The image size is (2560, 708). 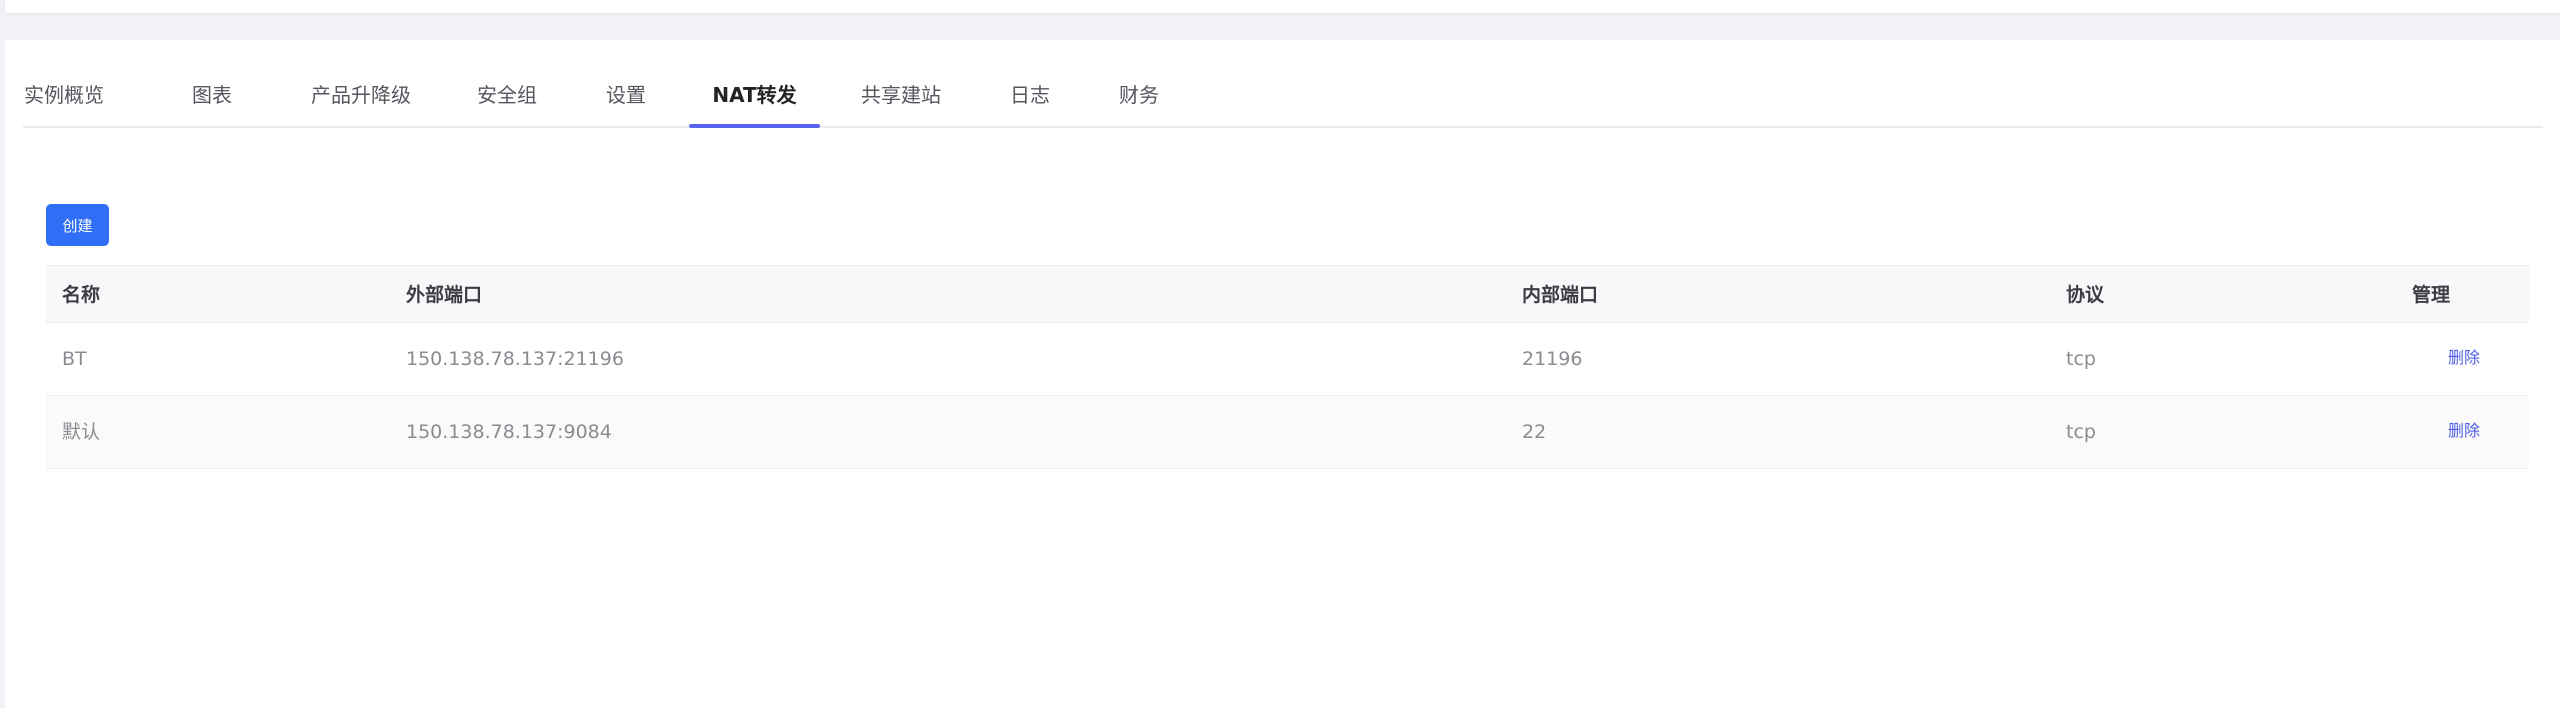 I want to click on tab-security-group: 安全组, so click(x=507, y=87).